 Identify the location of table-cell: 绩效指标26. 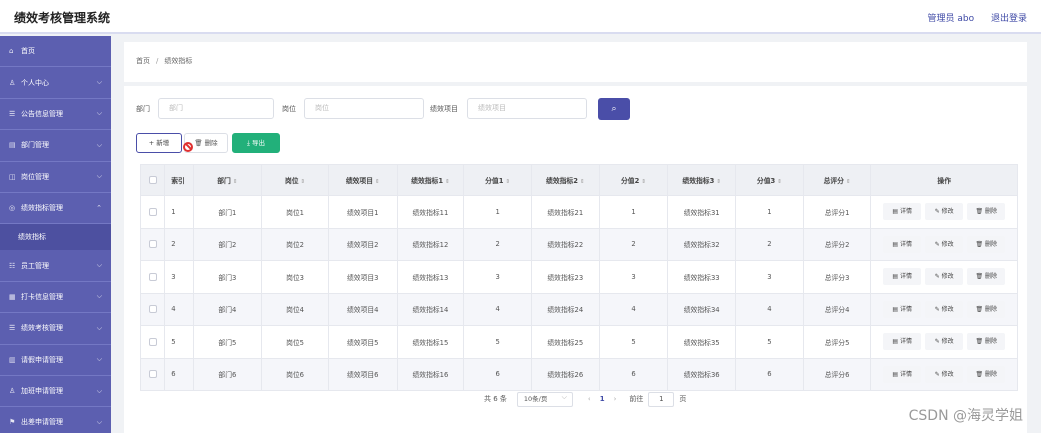
(565, 374).